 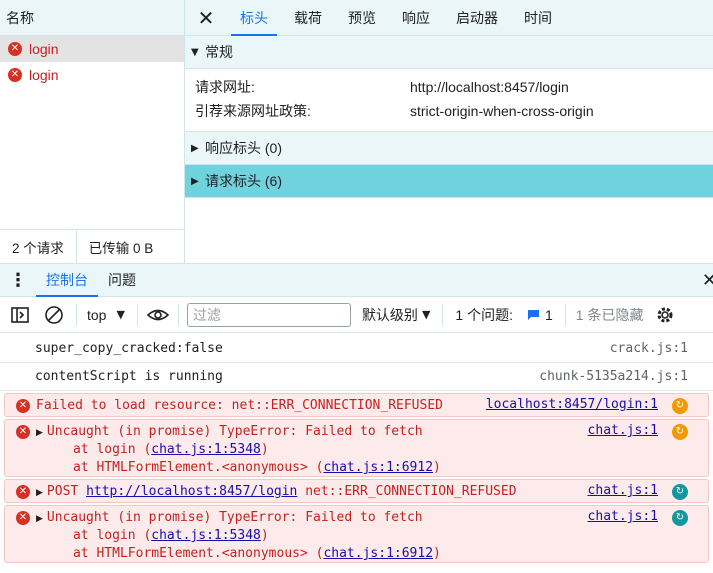 What do you see at coordinates (97, 314) in the screenshot?
I see `context-value: top` at bounding box center [97, 314].